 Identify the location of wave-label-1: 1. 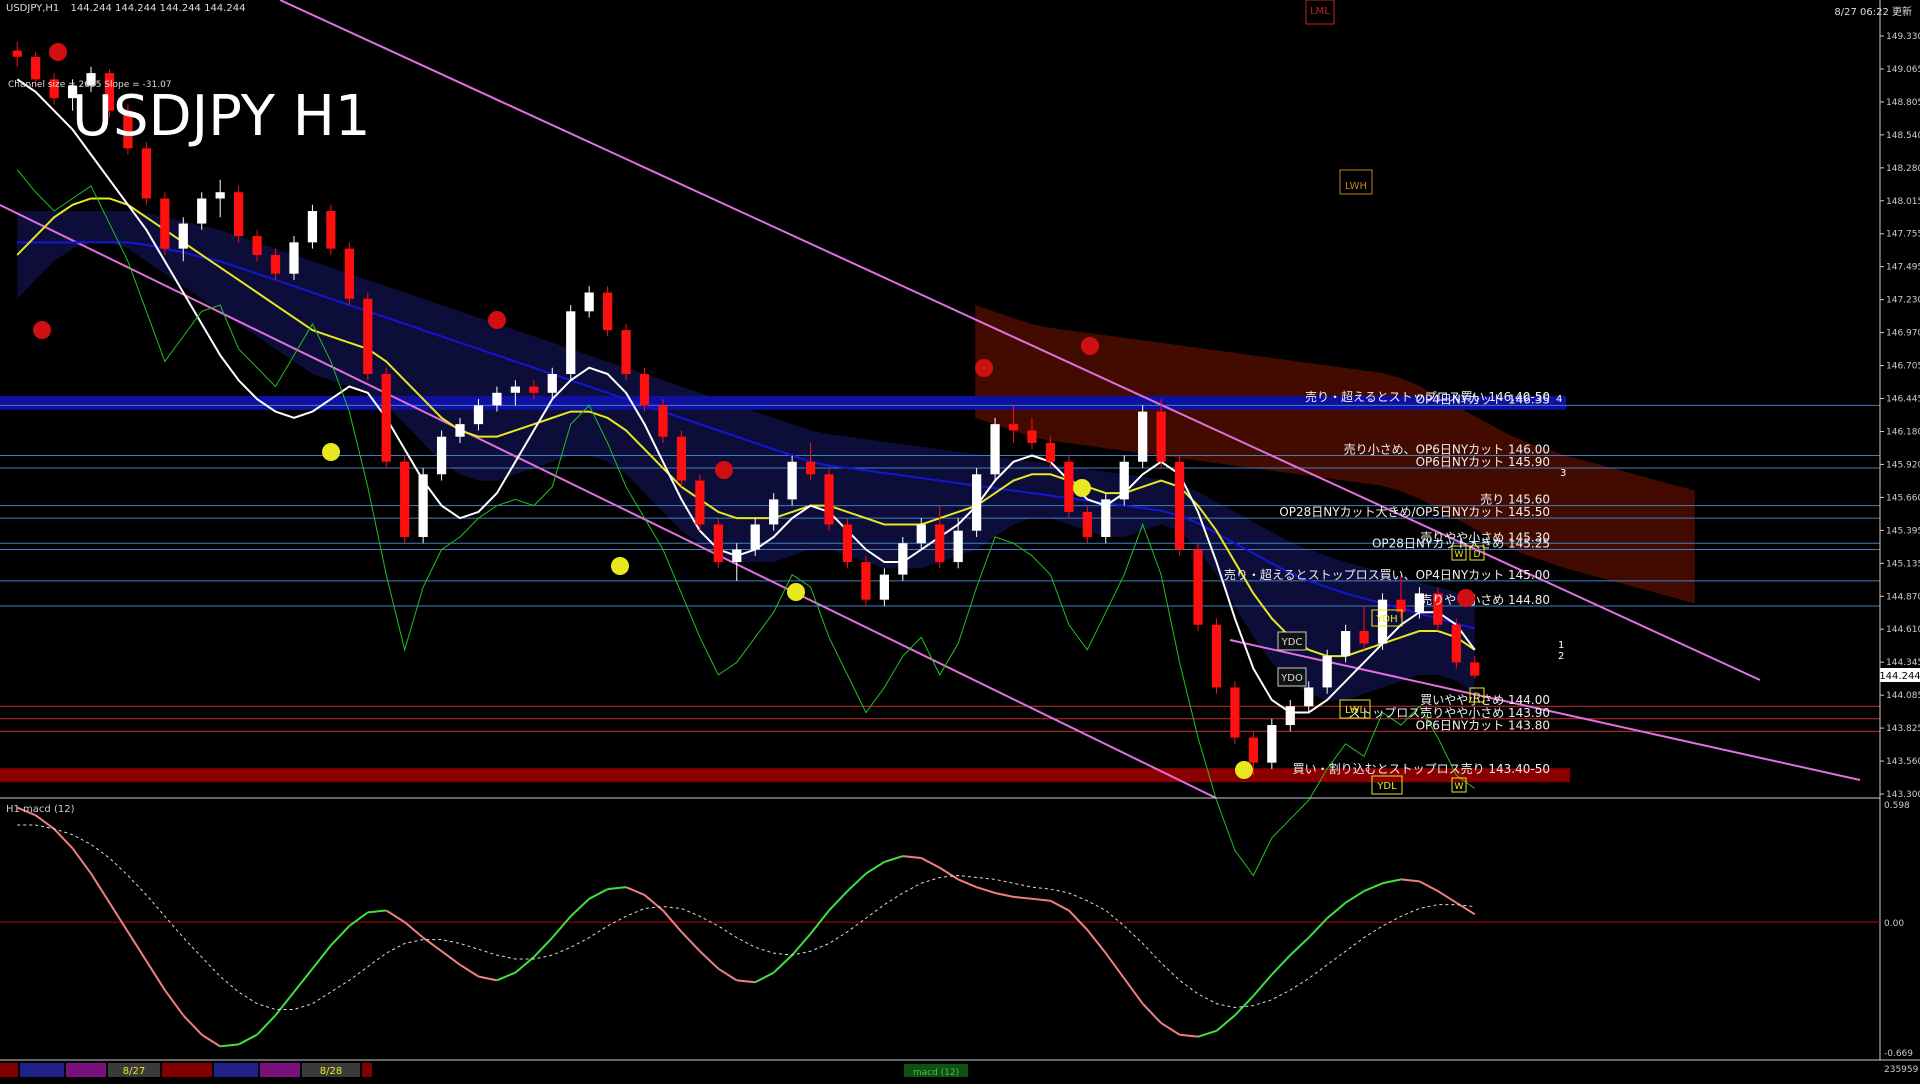
(1561, 645).